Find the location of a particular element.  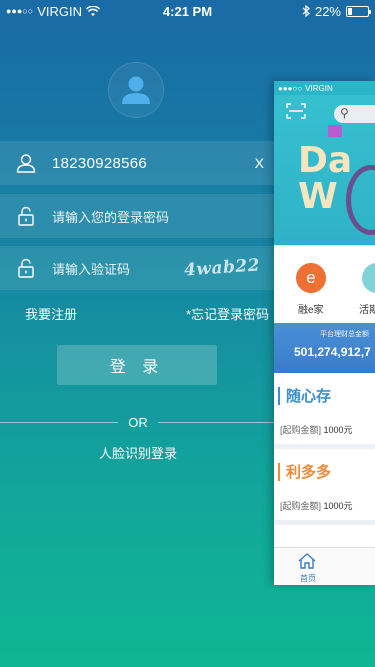

current-deposit-label: 活期 is located at coordinates (367, 310).